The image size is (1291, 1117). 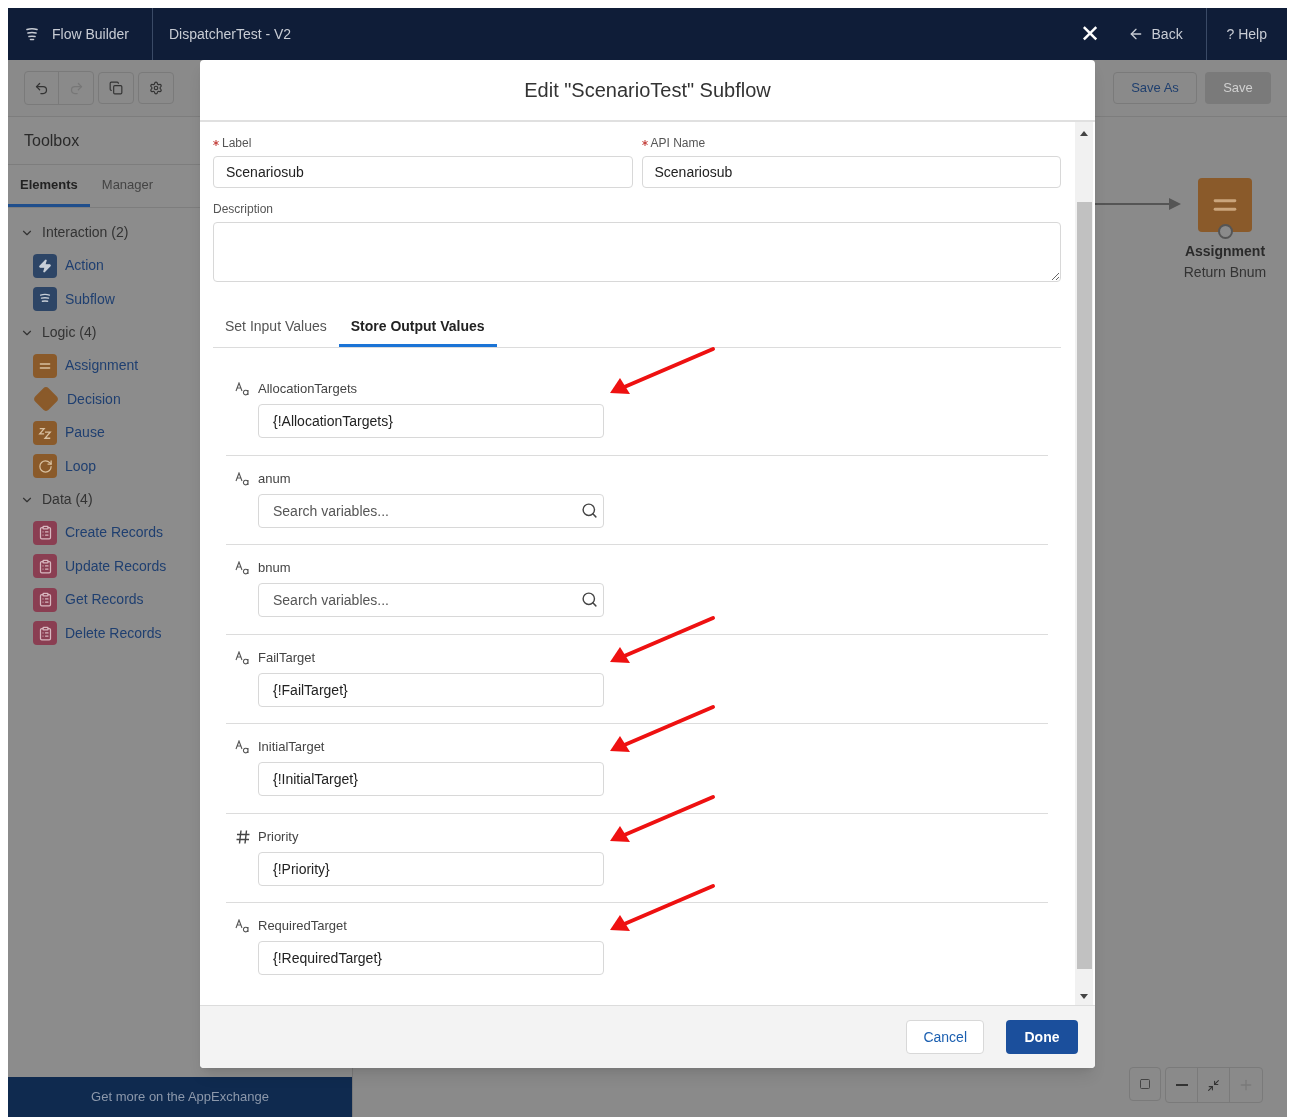 What do you see at coordinates (85, 433) in the screenshot?
I see `toolbox-item: Pause` at bounding box center [85, 433].